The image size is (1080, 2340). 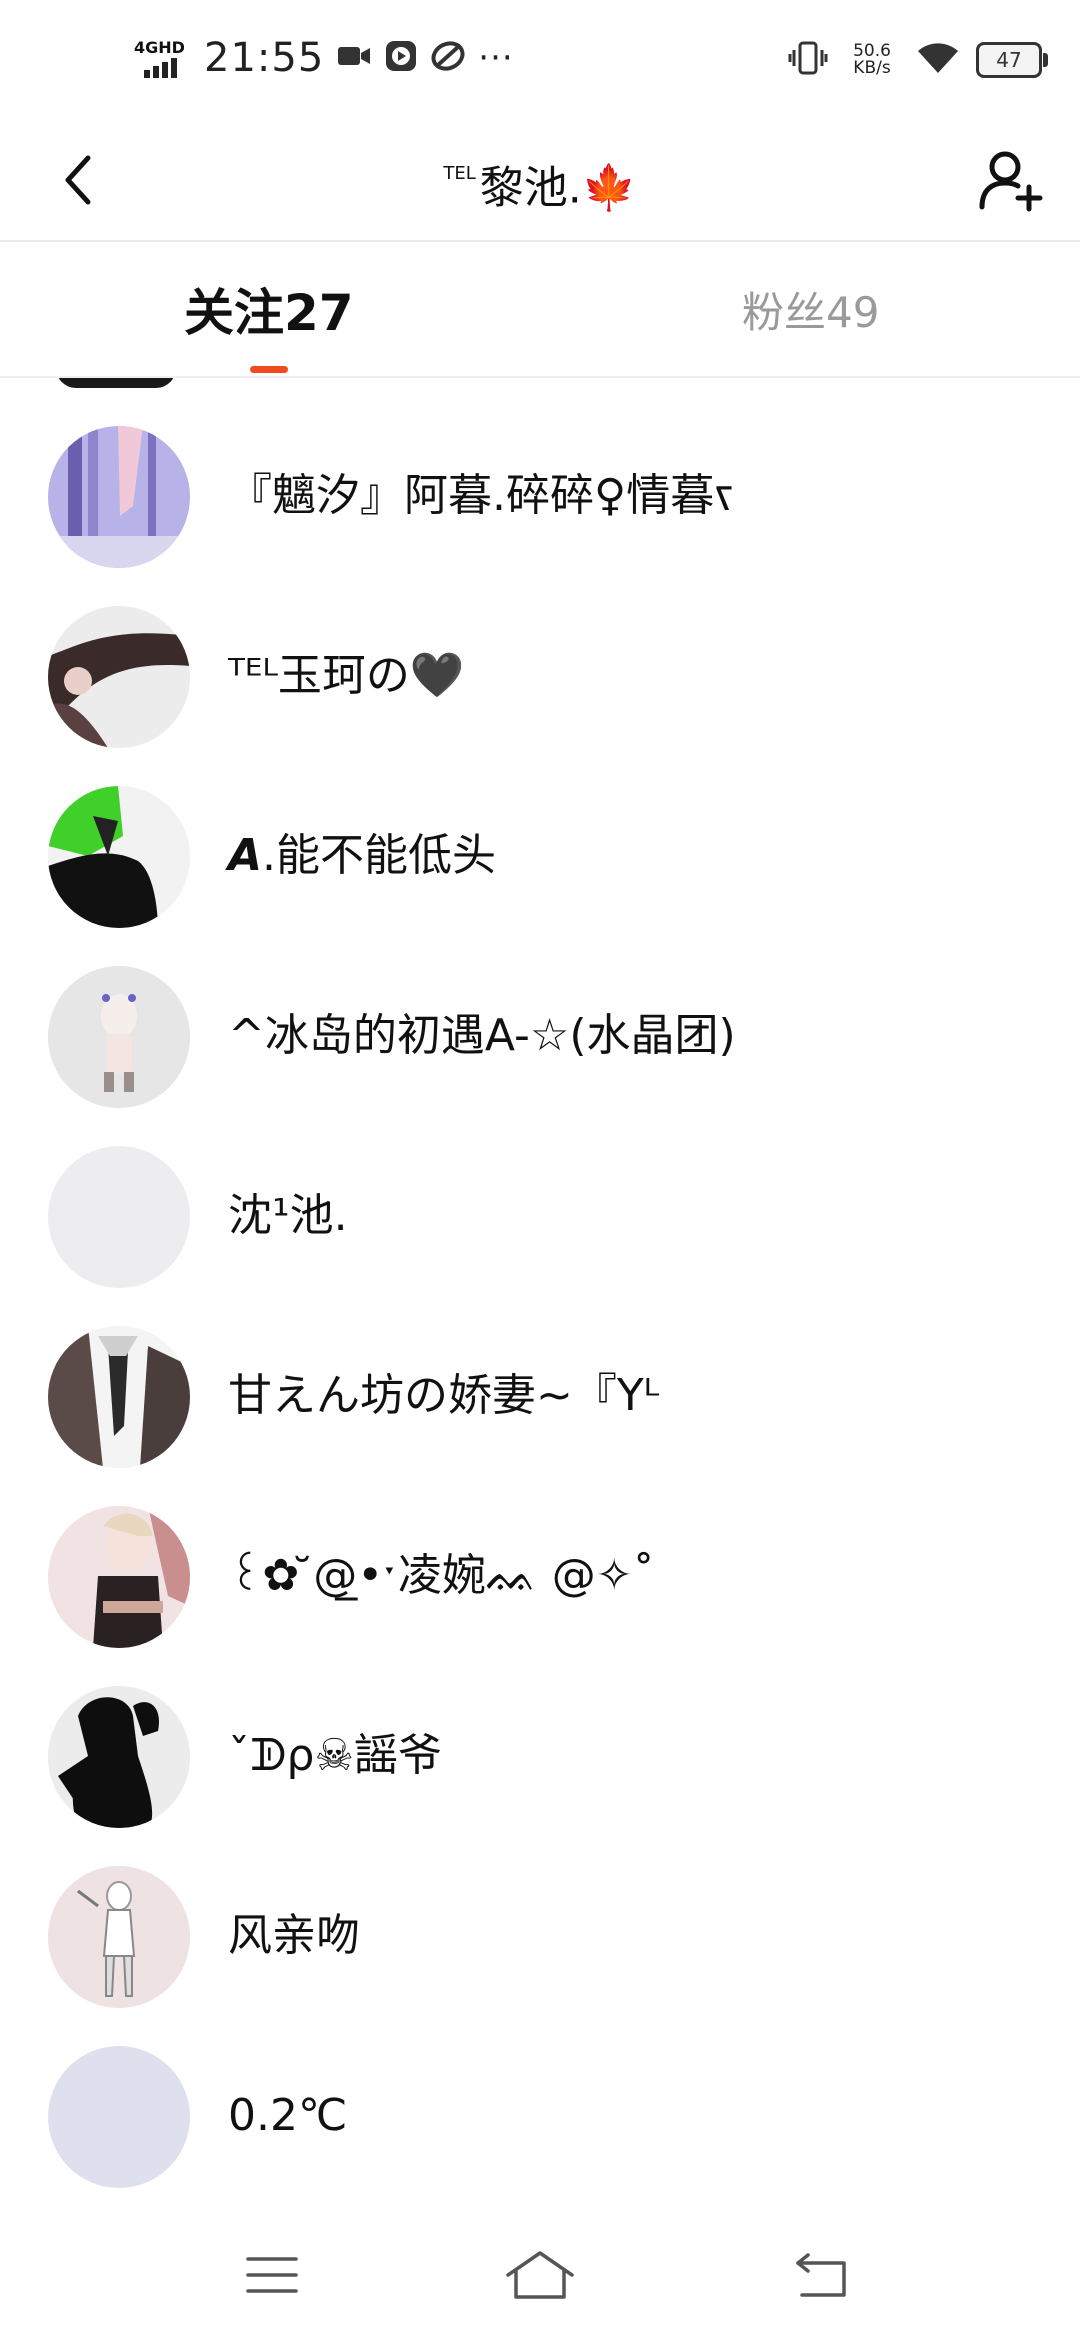 I want to click on video-icon, so click(x=354, y=58).